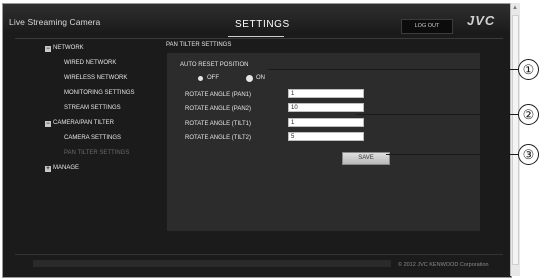 This screenshot has width=558, height=278. Describe the element at coordinates (262, 24) in the screenshot. I see `page-title: SETTINGS` at that location.